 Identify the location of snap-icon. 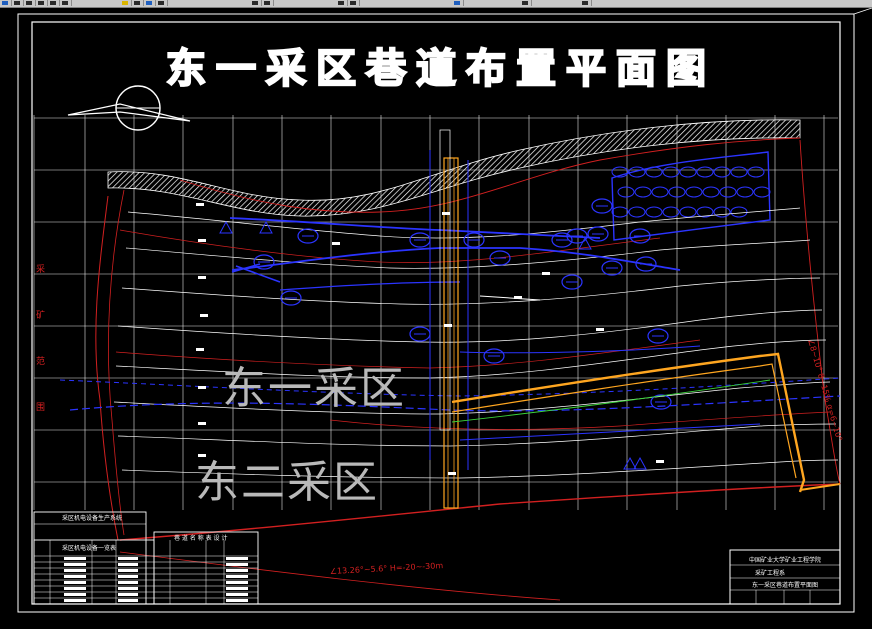
(585, 3).